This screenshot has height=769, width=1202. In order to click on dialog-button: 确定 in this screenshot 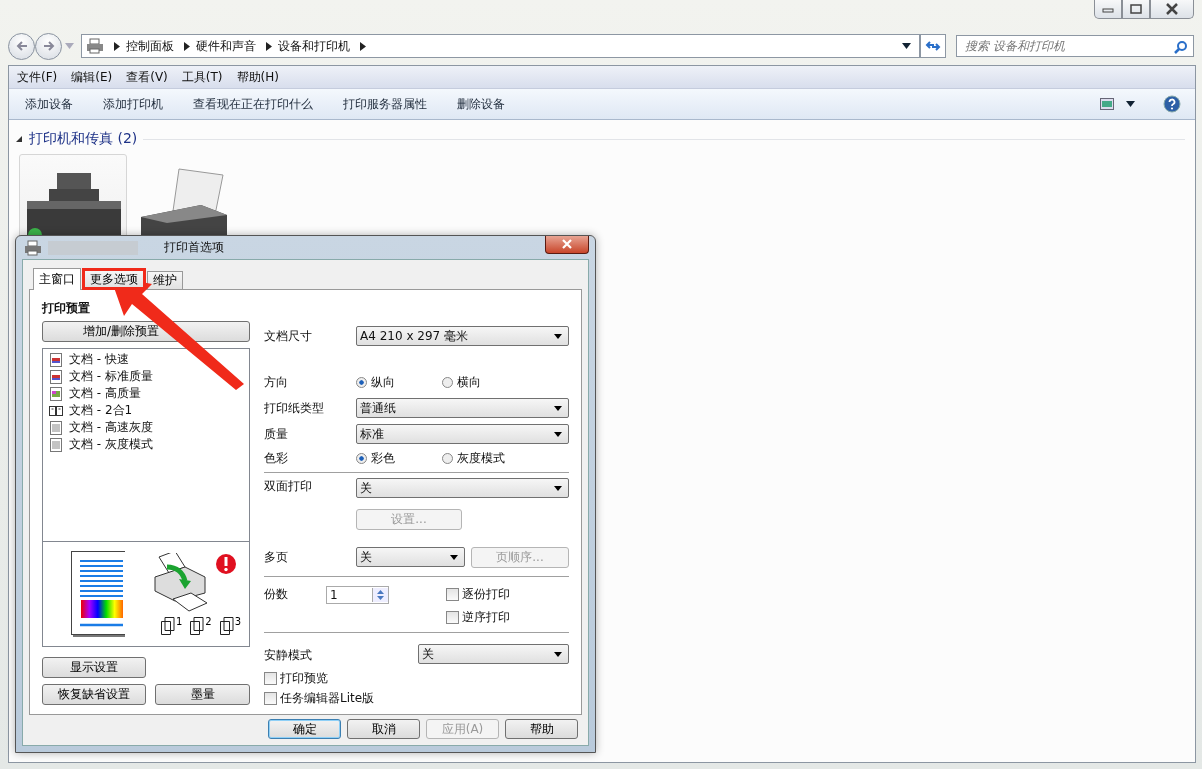, I will do `click(304, 729)`.